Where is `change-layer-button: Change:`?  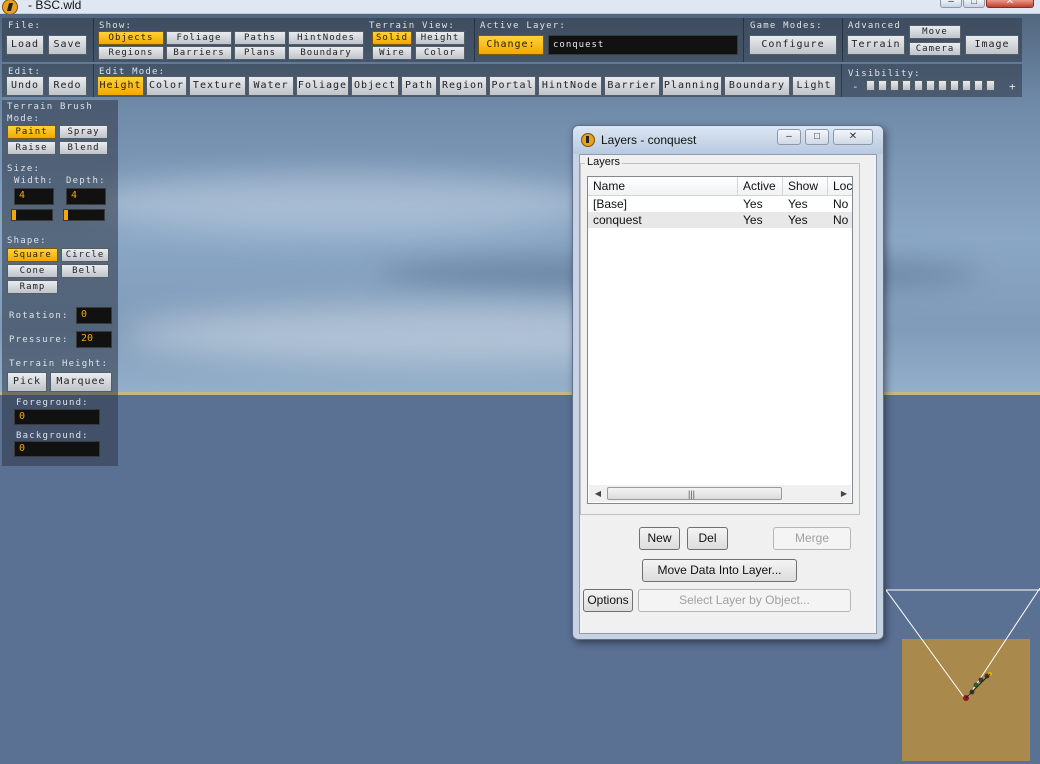 change-layer-button: Change: is located at coordinates (511, 45).